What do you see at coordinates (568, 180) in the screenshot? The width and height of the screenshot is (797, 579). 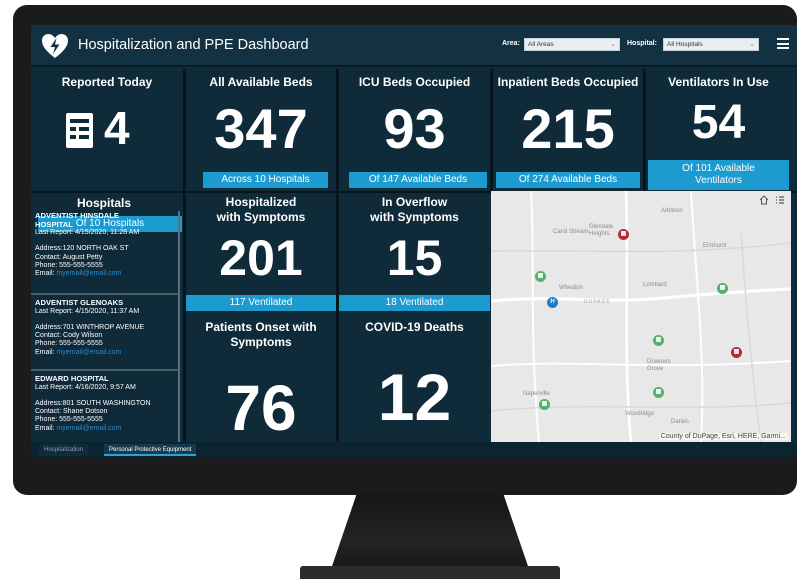 I see `kpi-footer: Of 274 Available Beds` at bounding box center [568, 180].